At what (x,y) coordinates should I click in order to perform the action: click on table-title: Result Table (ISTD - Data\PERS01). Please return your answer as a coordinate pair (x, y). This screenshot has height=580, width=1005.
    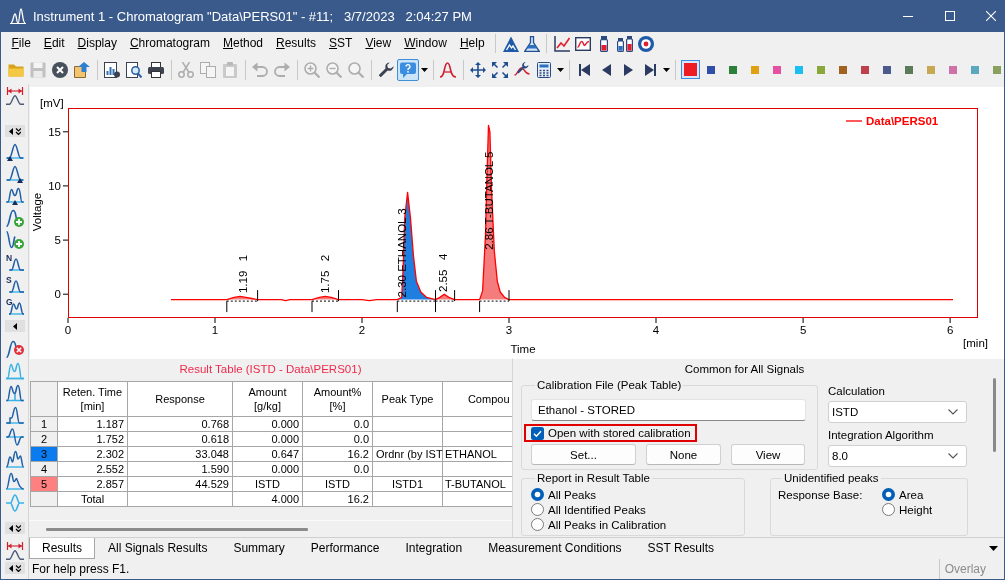
    Looking at the image, I should click on (270, 369).